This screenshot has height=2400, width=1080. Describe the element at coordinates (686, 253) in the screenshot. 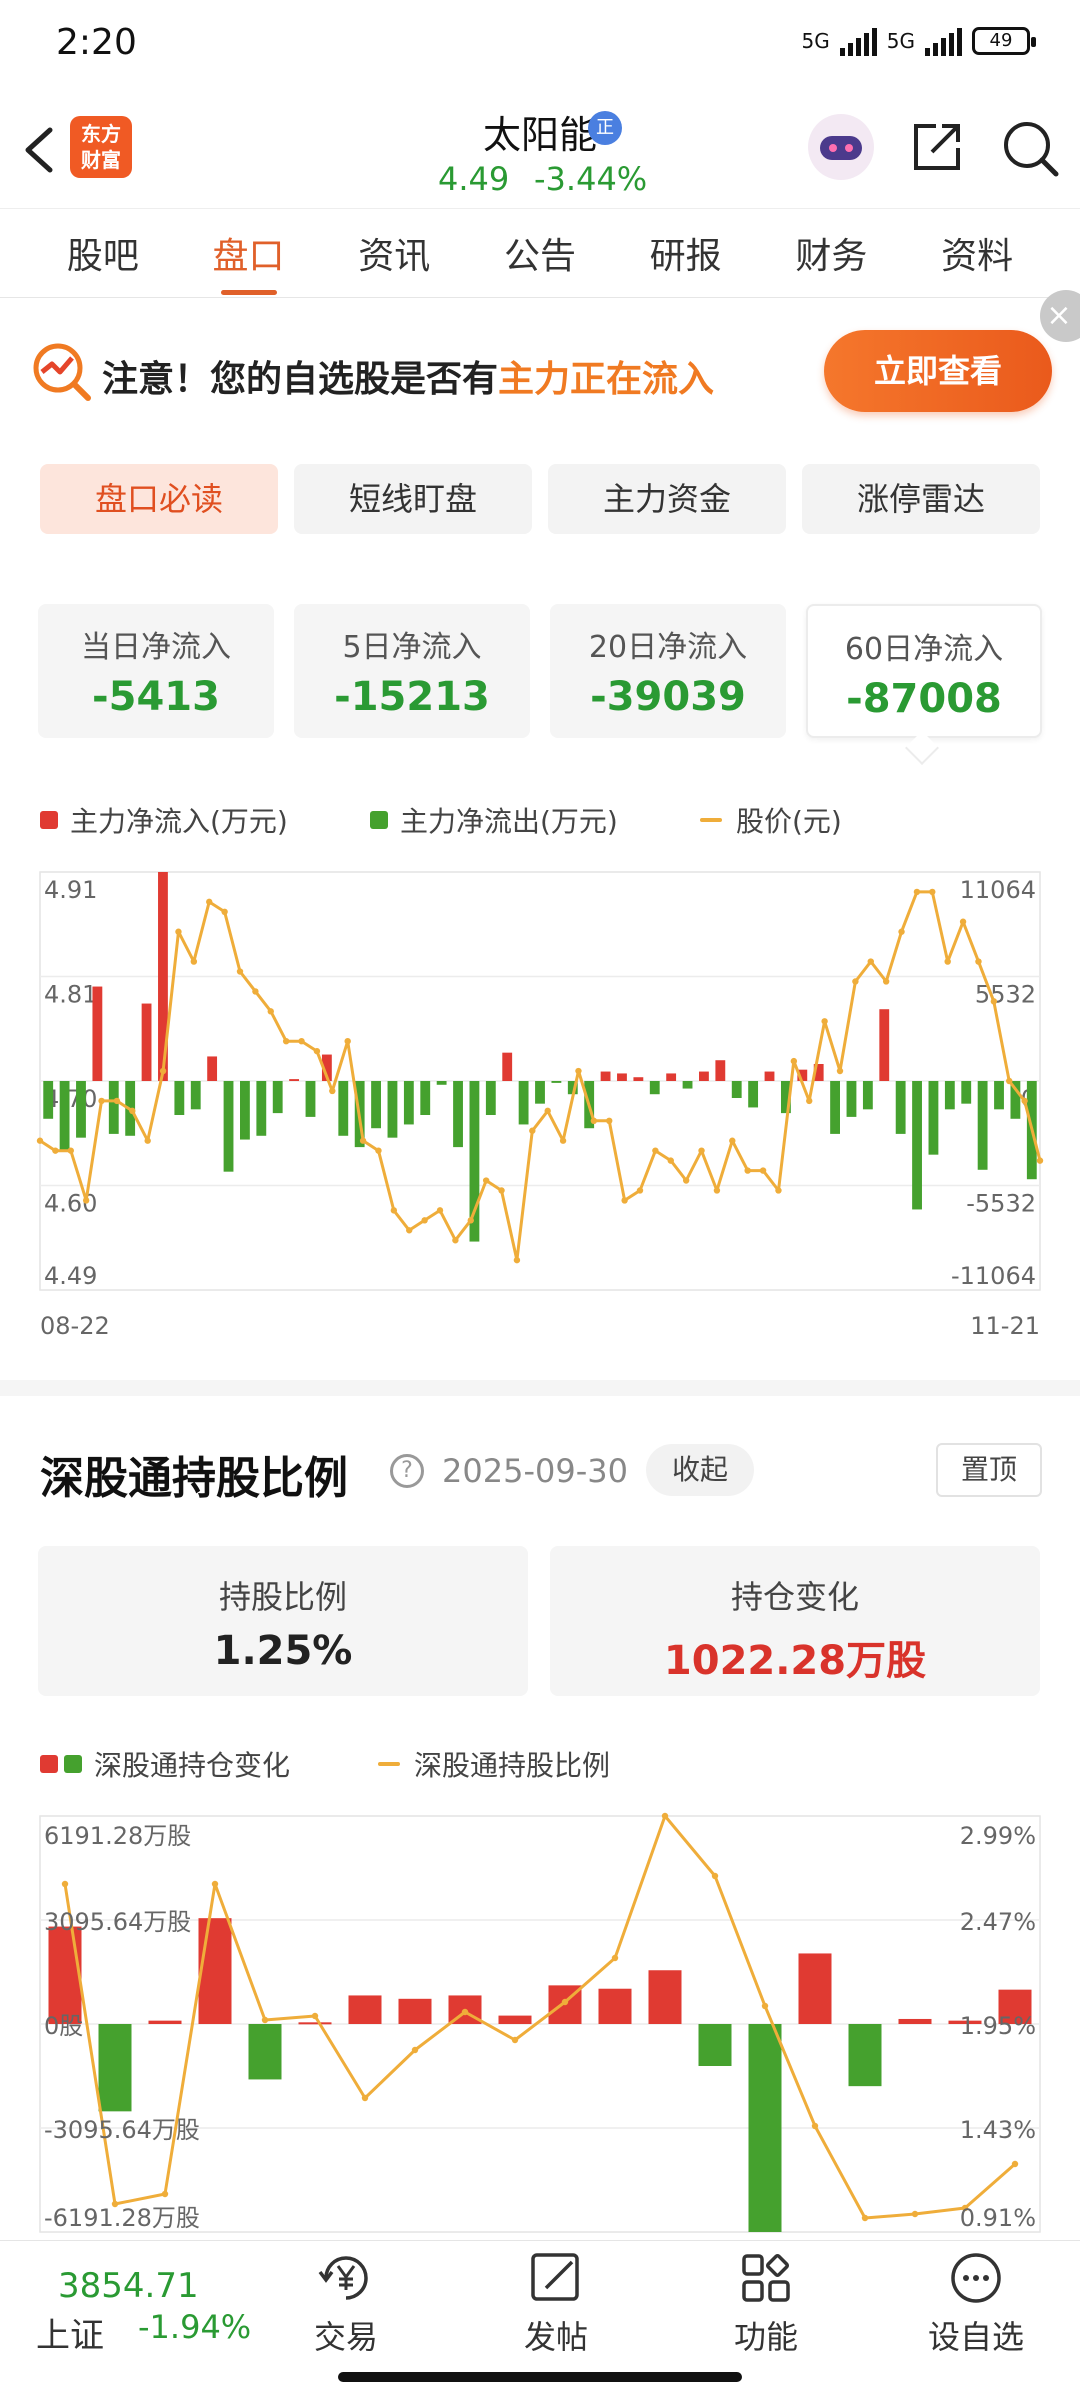

I see `tab-research: 研报` at that location.